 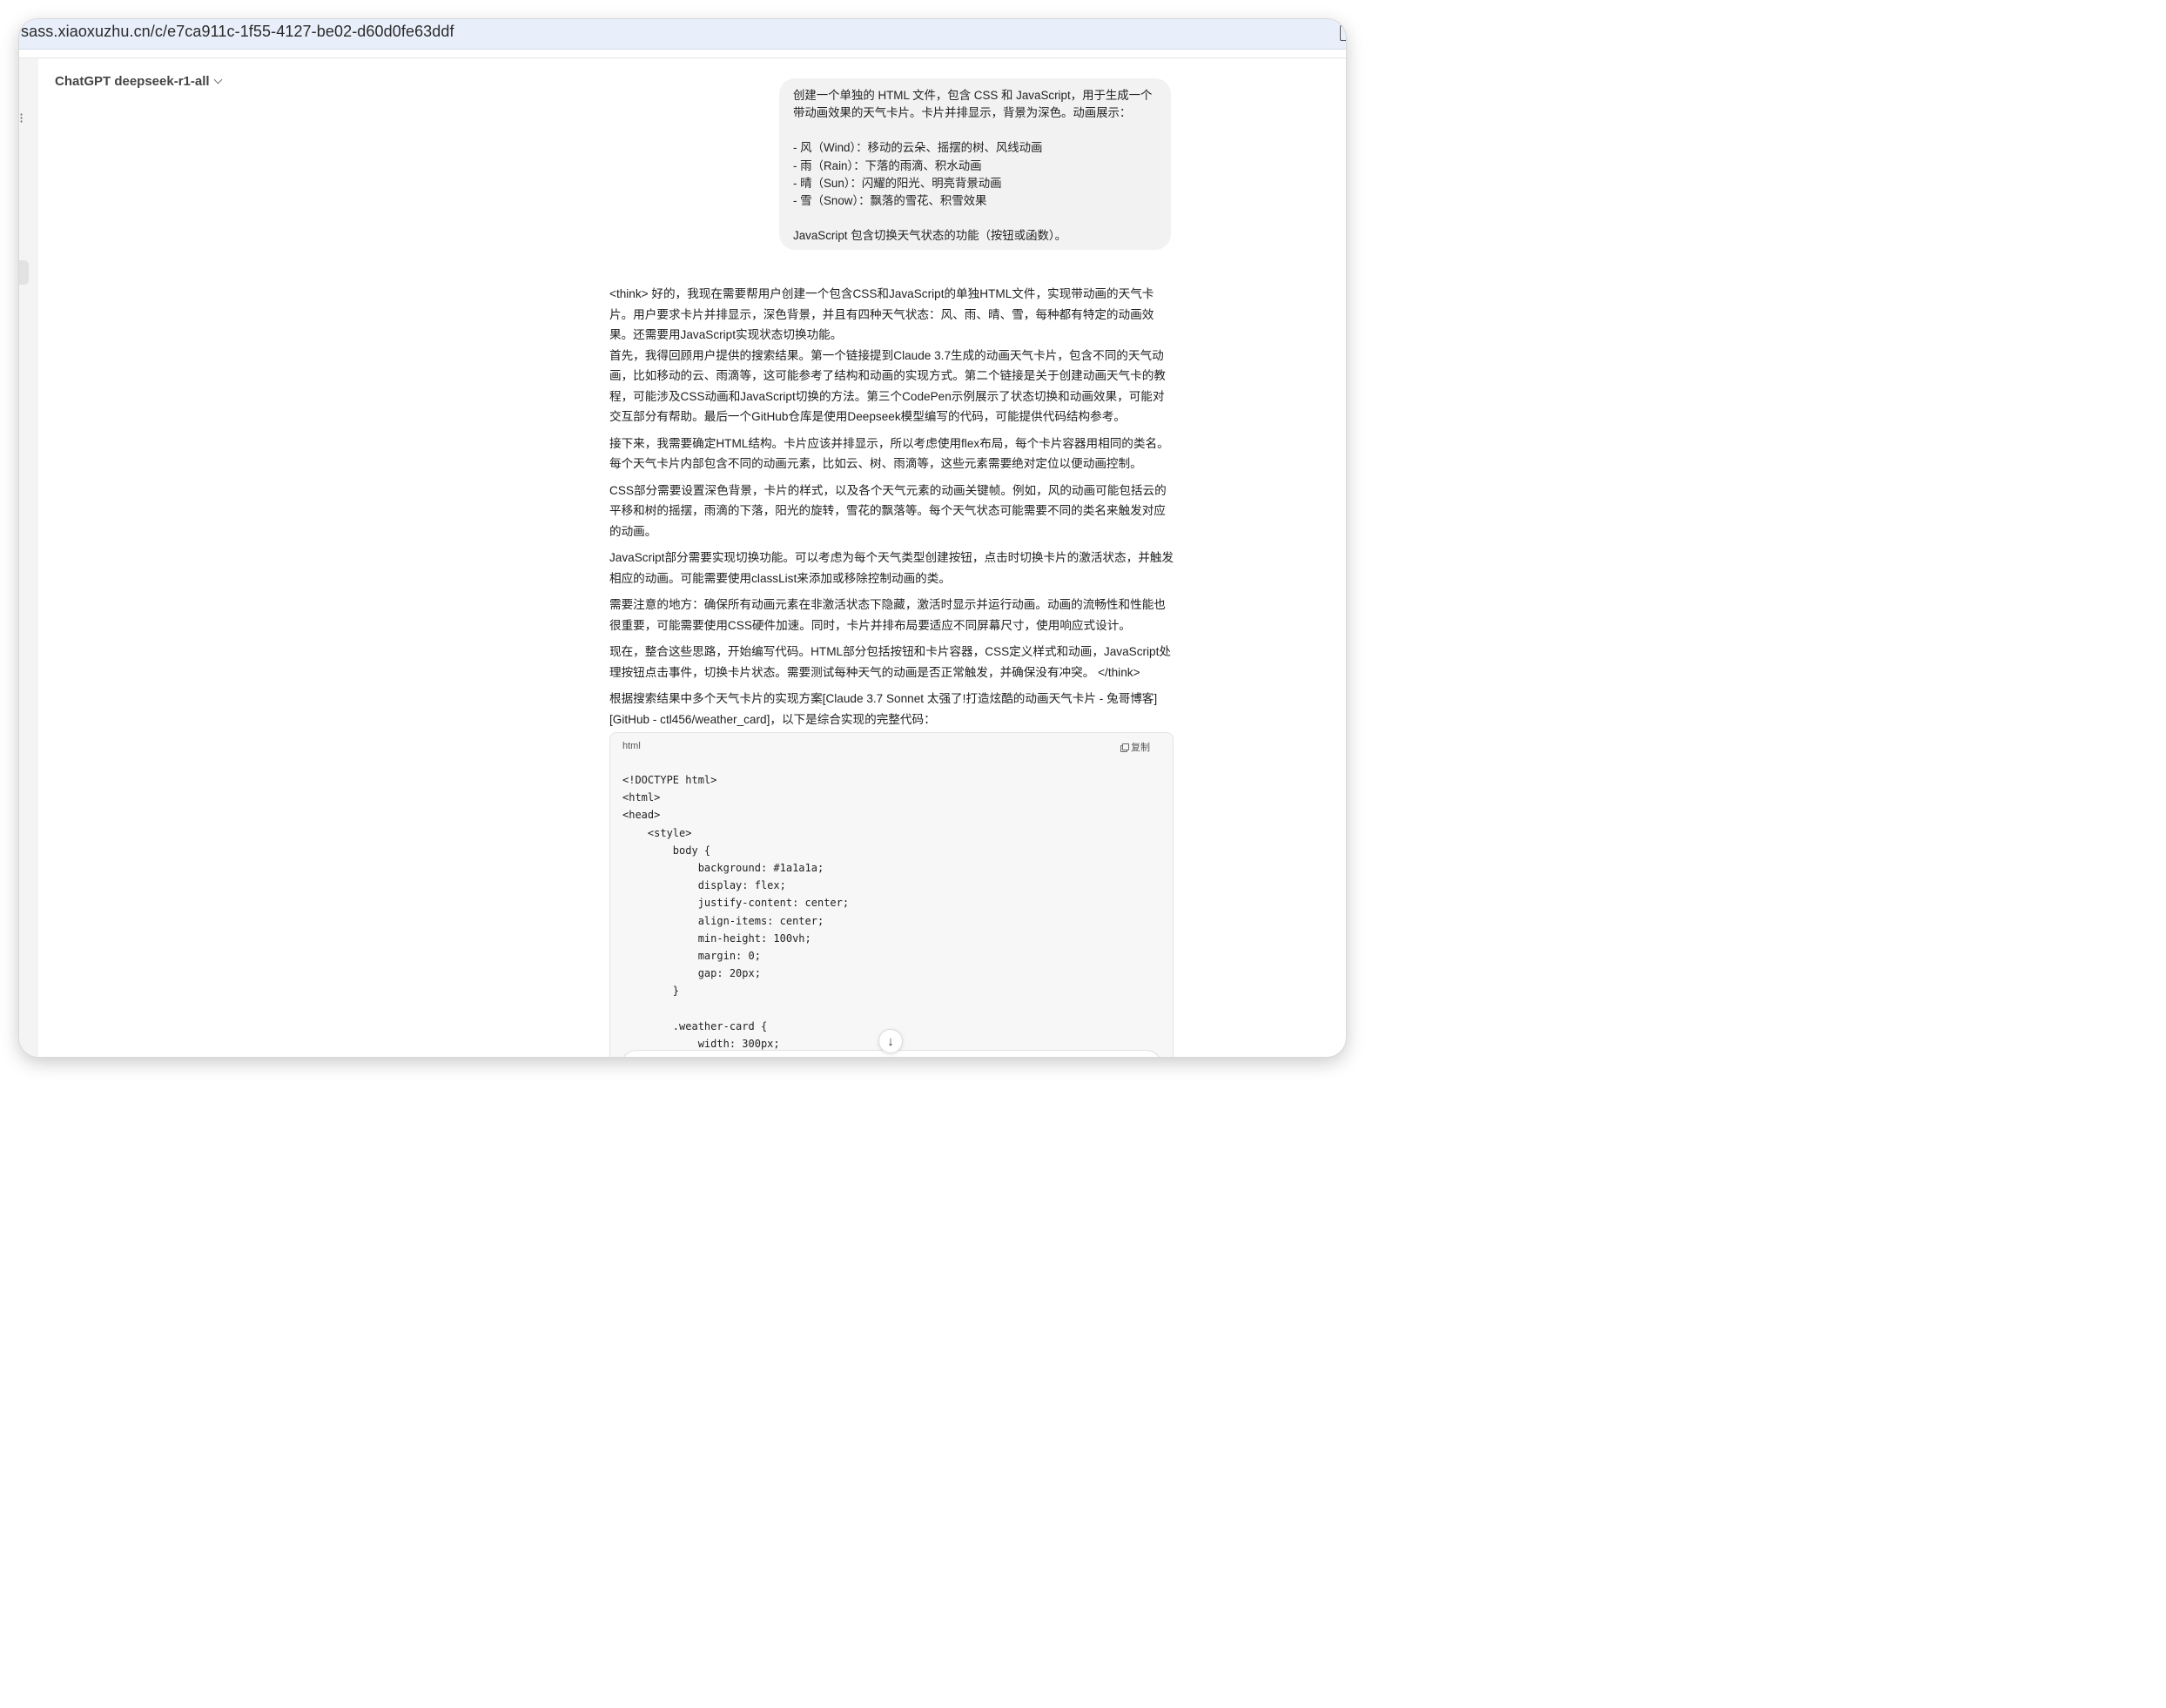 I want to click on user-message-line: - 风（Wind）：移动的云朵、摇摆的树、风线动画, so click(x=918, y=148).